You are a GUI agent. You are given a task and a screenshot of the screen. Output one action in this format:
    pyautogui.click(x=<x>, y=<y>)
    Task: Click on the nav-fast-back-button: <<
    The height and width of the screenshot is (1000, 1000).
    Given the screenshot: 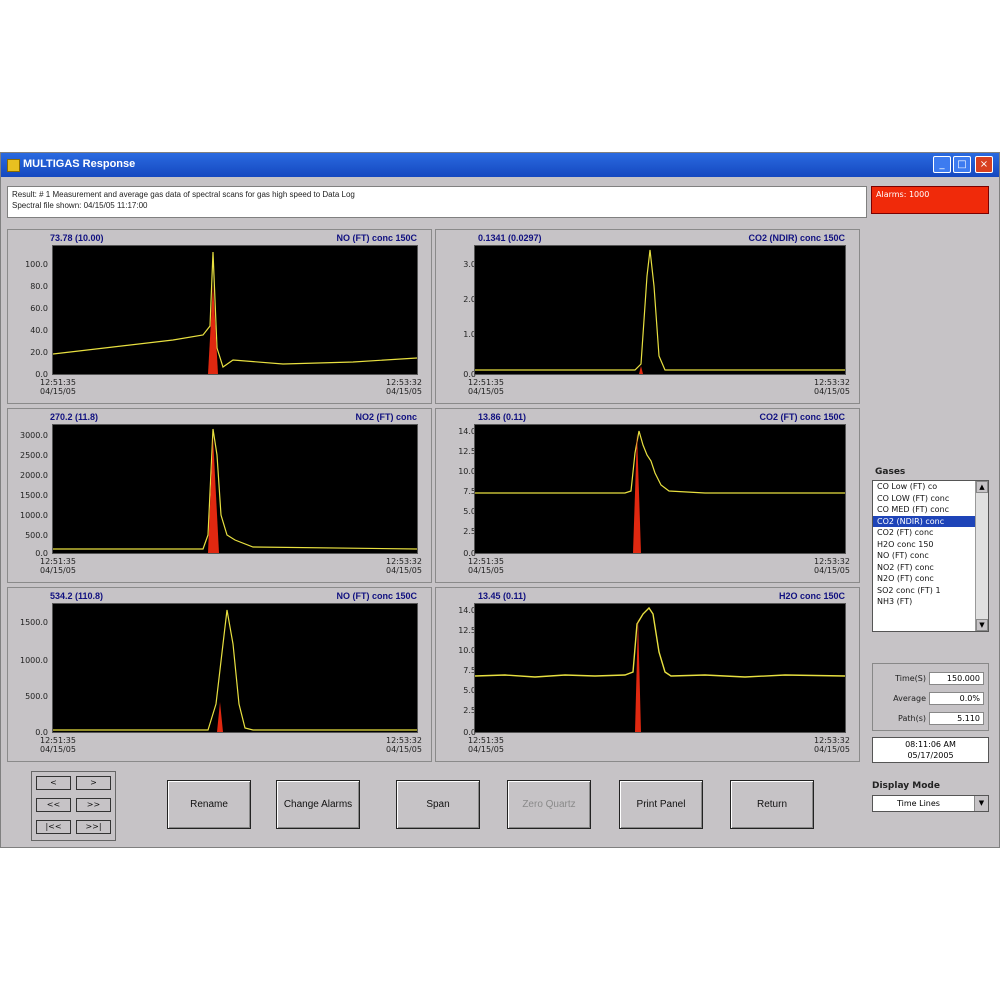 What is the action you would take?
    pyautogui.click(x=53, y=805)
    